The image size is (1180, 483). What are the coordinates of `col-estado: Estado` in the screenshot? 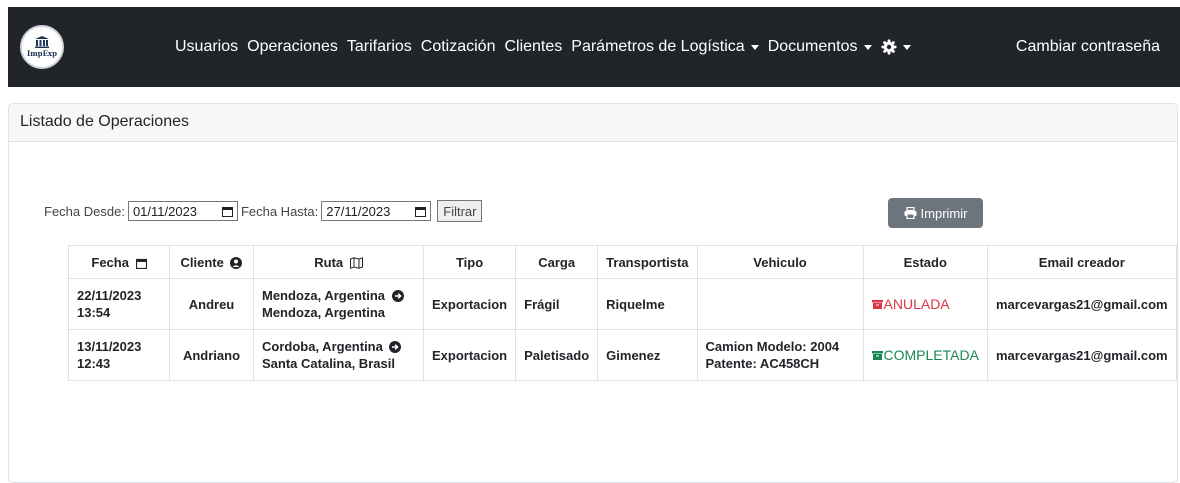 It's located at (925, 262).